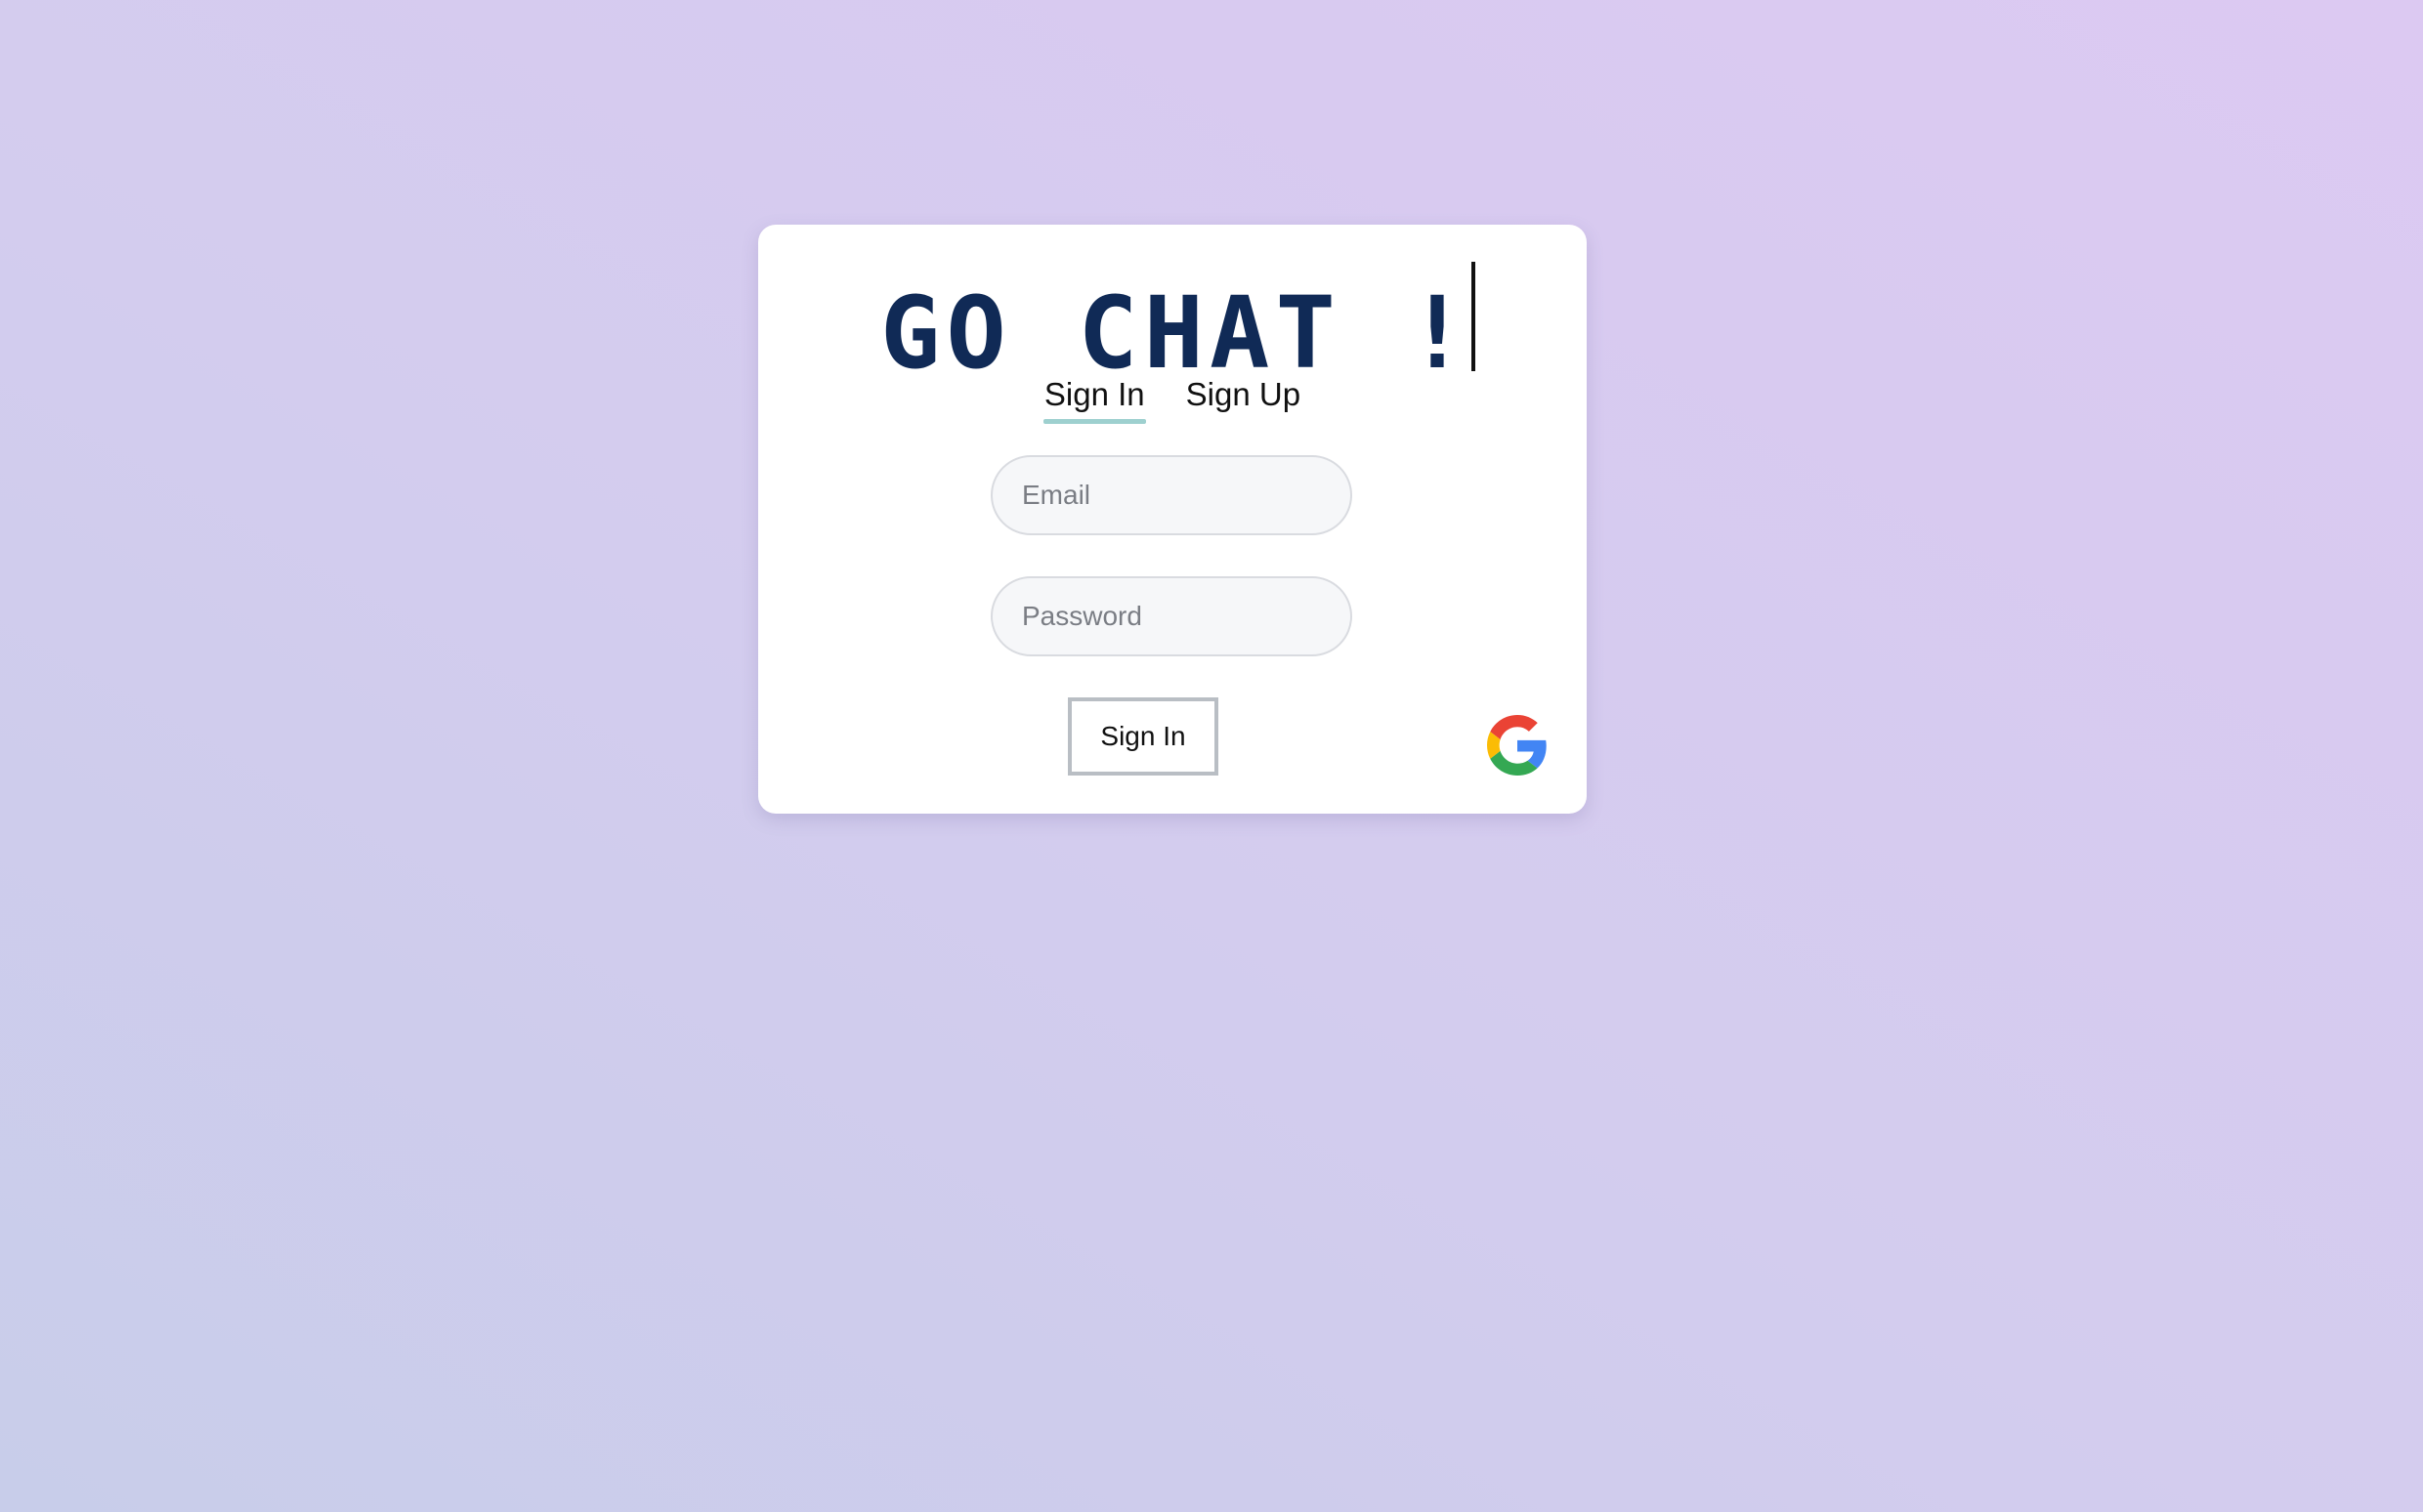  Describe the element at coordinates (1243, 395) in the screenshot. I see `tab-sign-up: Sign Up` at that location.